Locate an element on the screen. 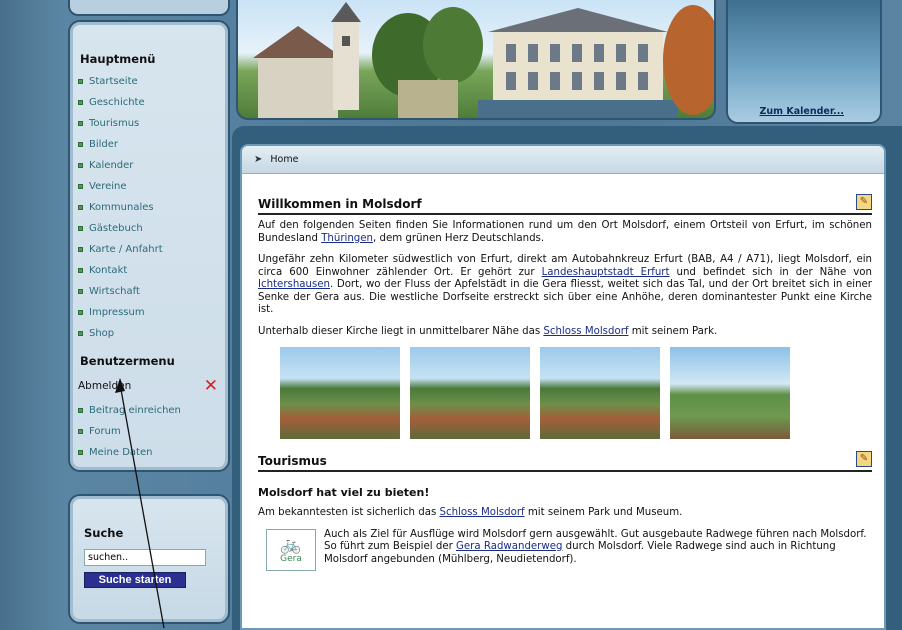  header-banner-image is located at coordinates (476, 60).